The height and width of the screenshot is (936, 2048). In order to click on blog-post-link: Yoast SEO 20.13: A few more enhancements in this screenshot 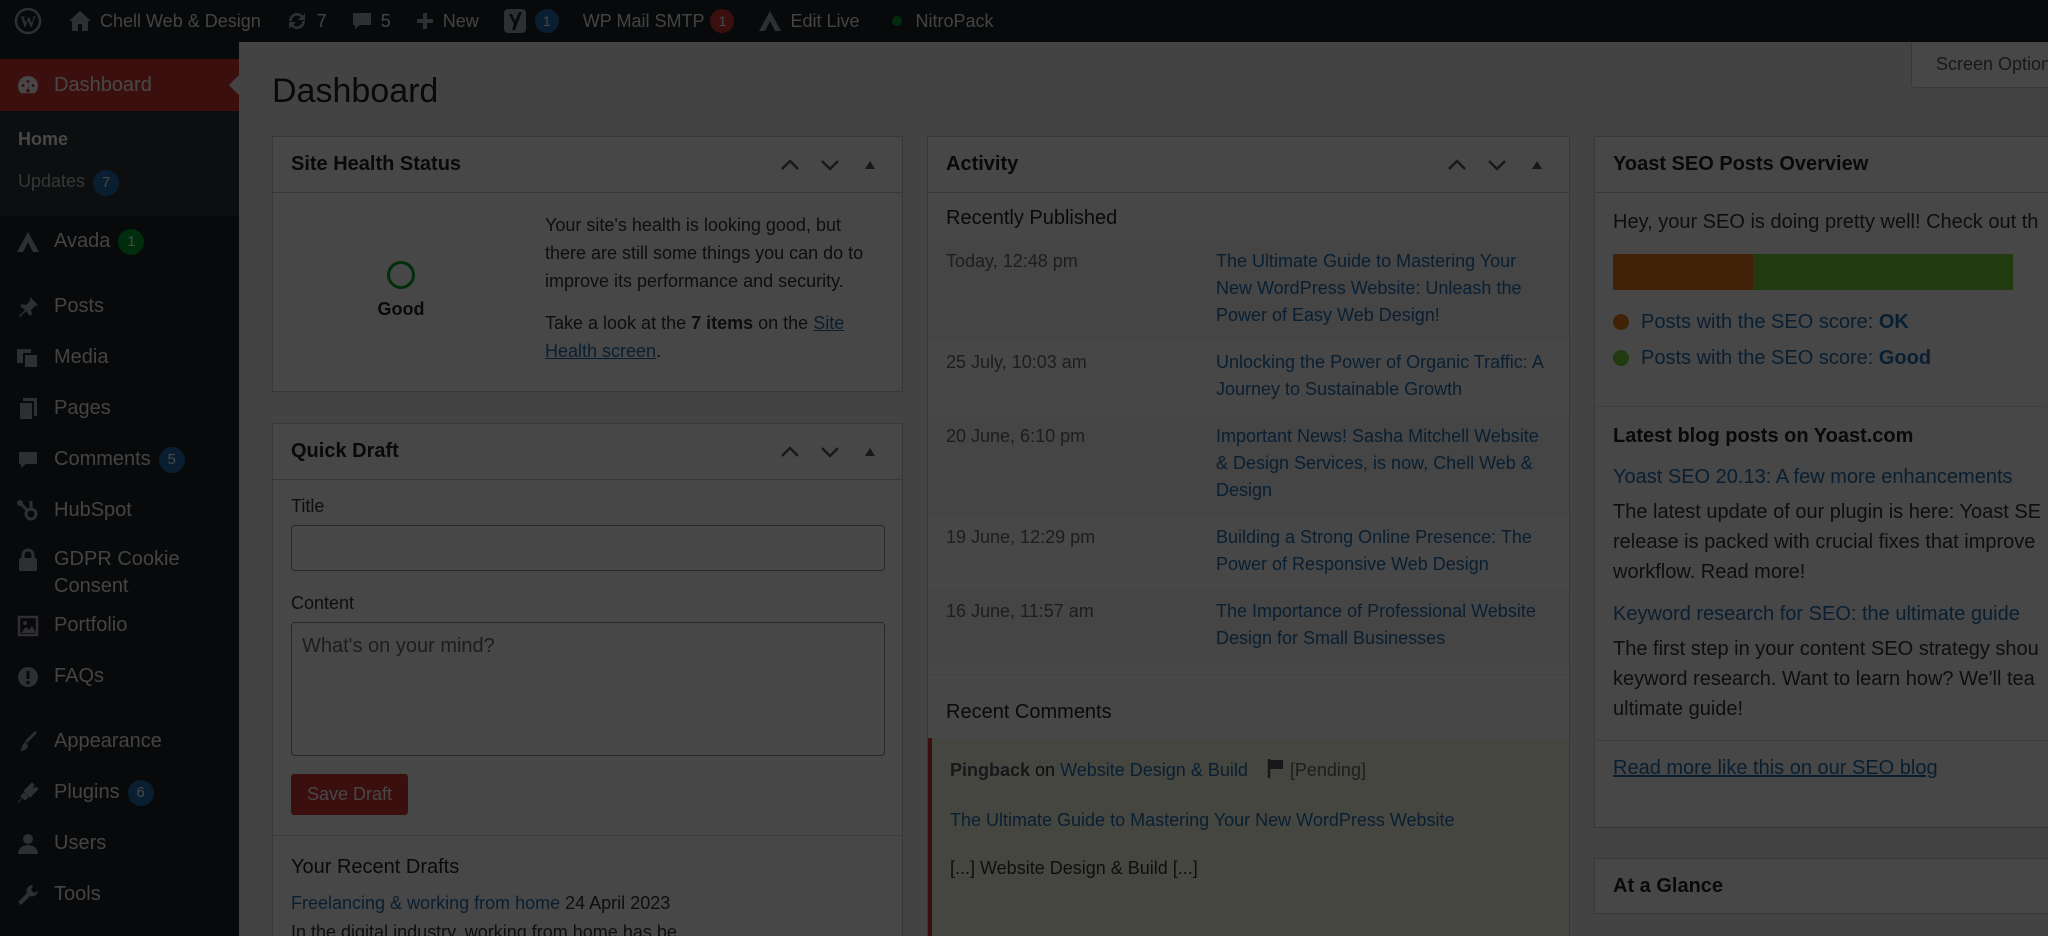, I will do `click(1813, 477)`.